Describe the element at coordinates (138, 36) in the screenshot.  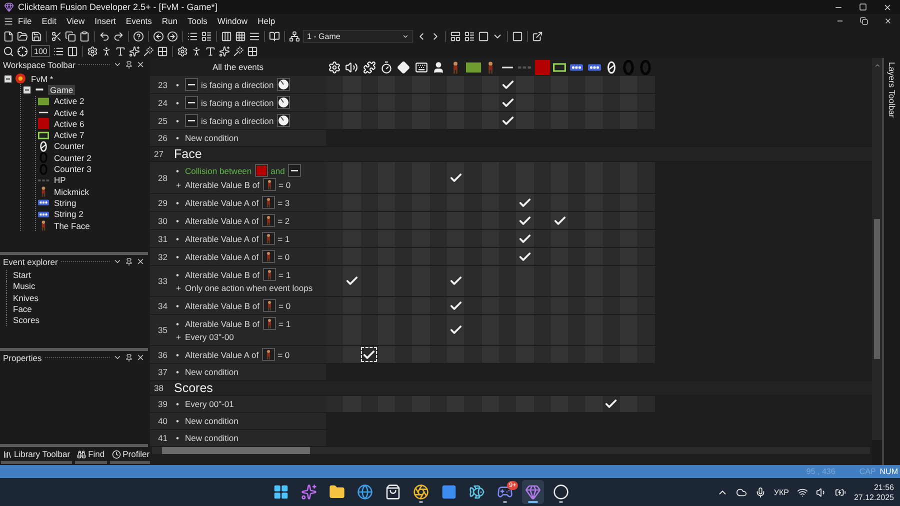
I see `help-icon` at that location.